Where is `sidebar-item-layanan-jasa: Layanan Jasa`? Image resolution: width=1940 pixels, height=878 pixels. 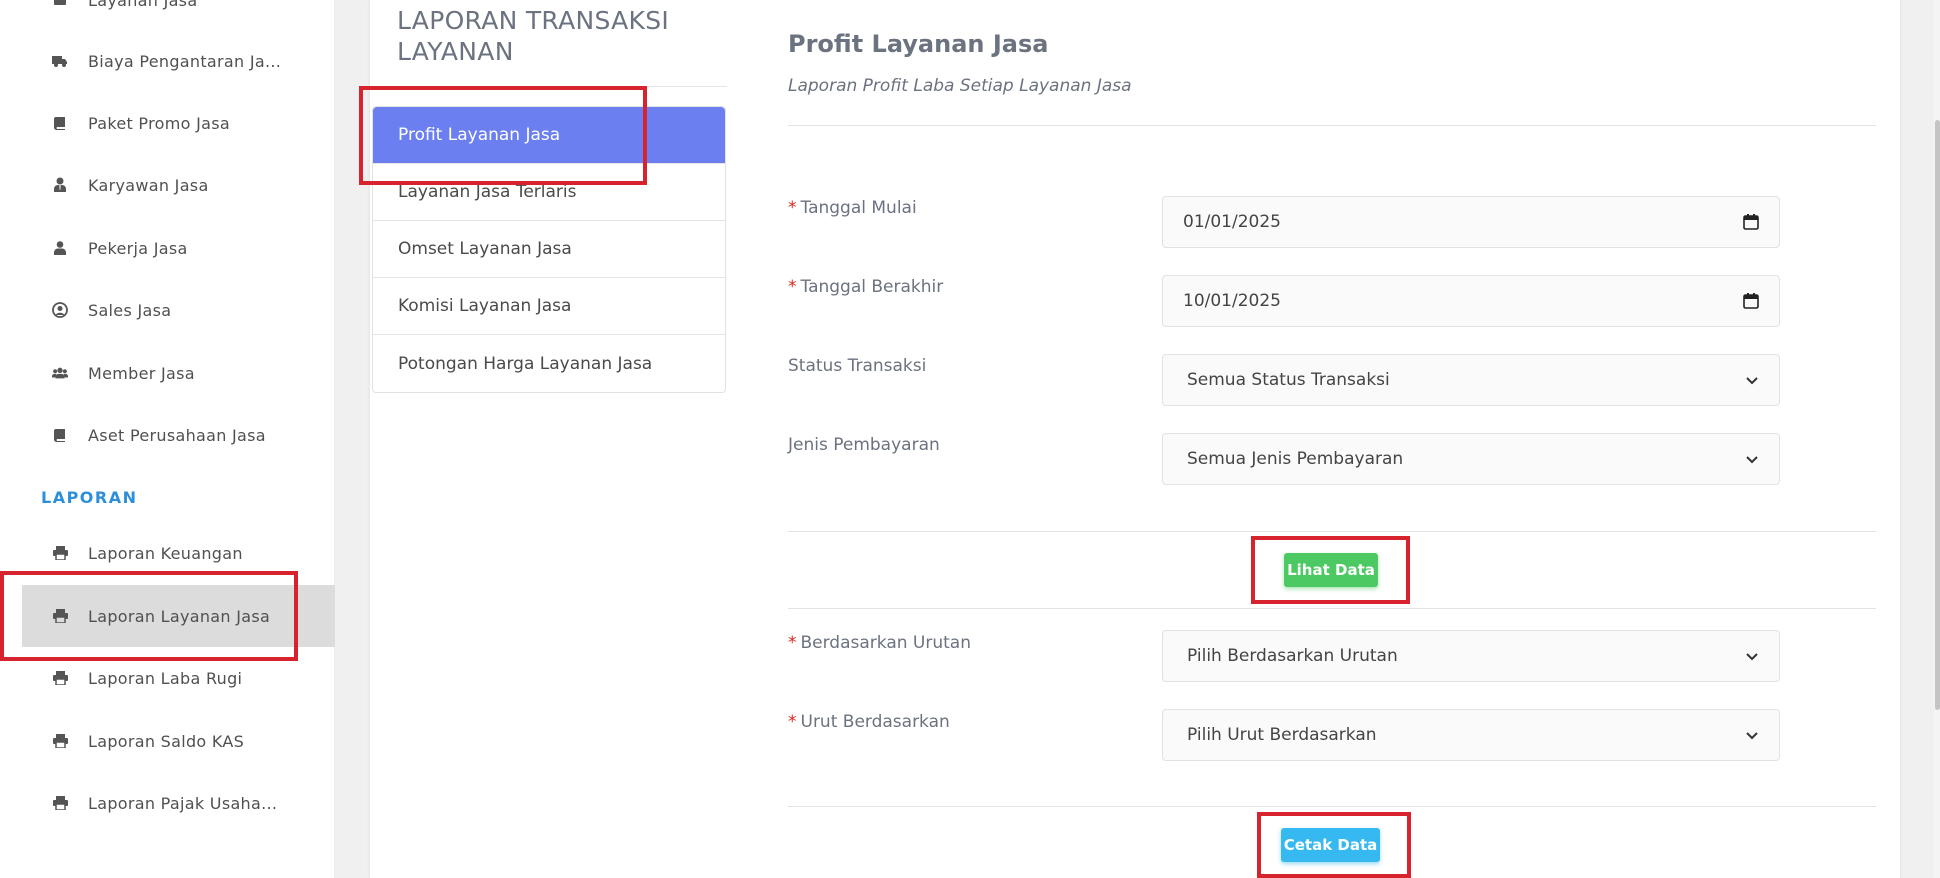 sidebar-item-layanan-jasa: Layanan Jasa is located at coordinates (178, 15).